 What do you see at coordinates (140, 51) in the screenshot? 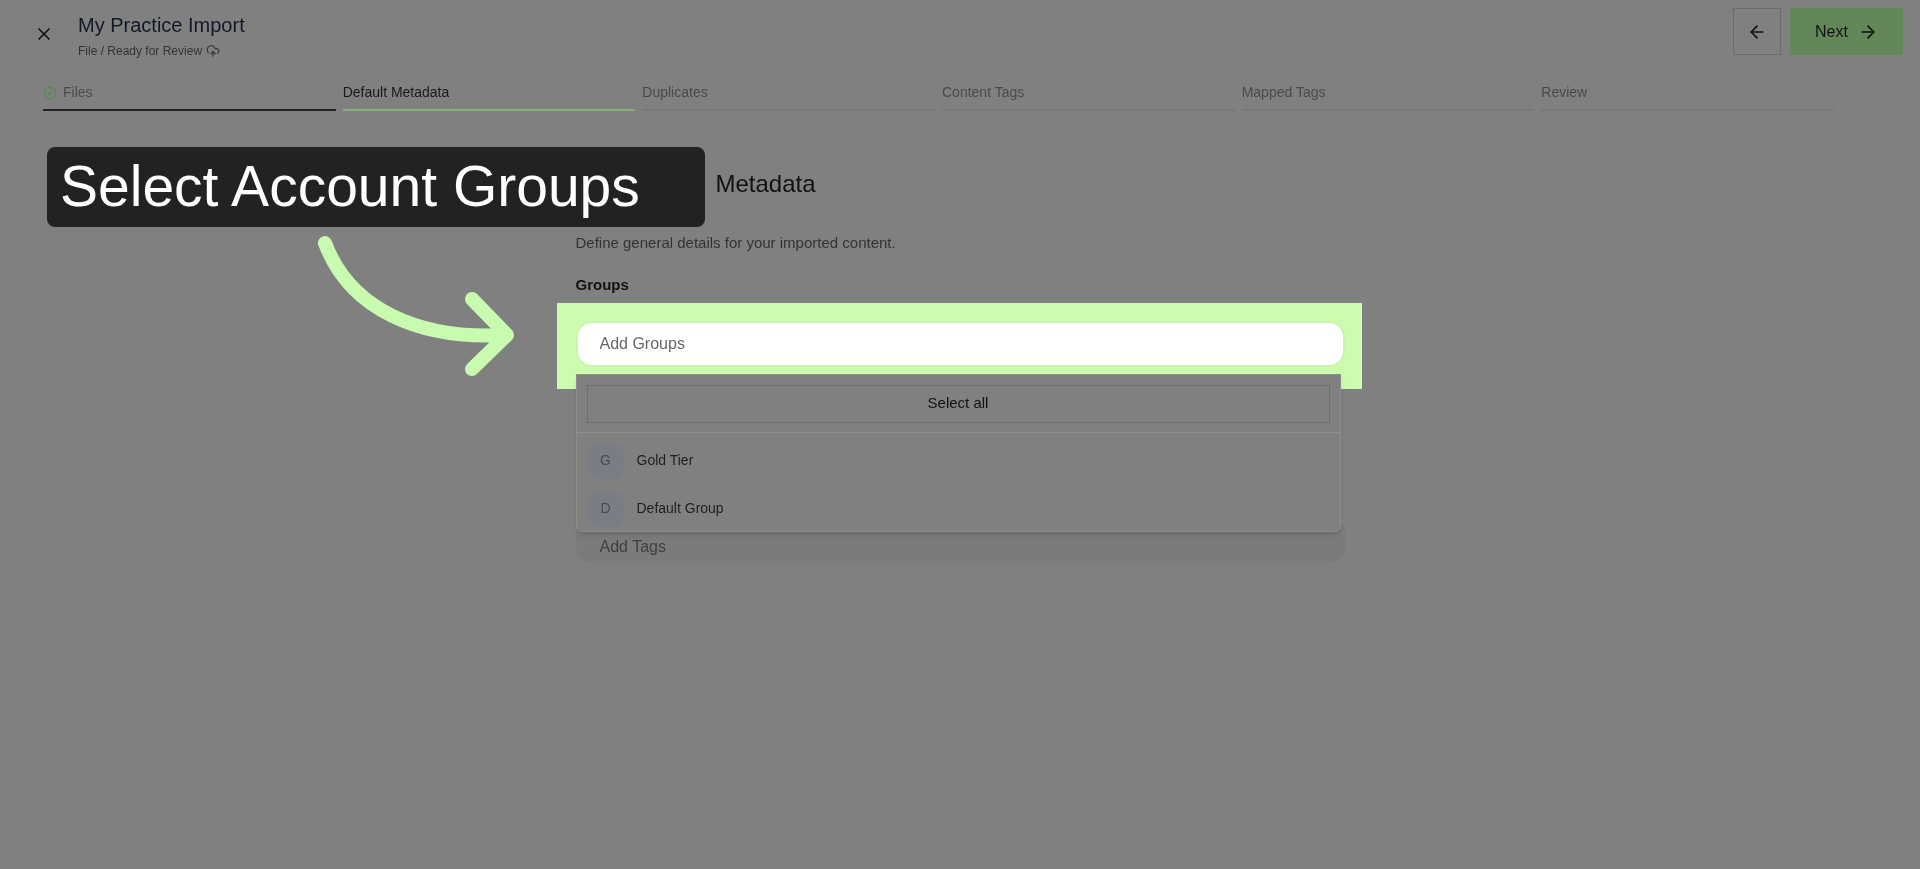
I see `breadcrumb: File / Ready for Review` at bounding box center [140, 51].